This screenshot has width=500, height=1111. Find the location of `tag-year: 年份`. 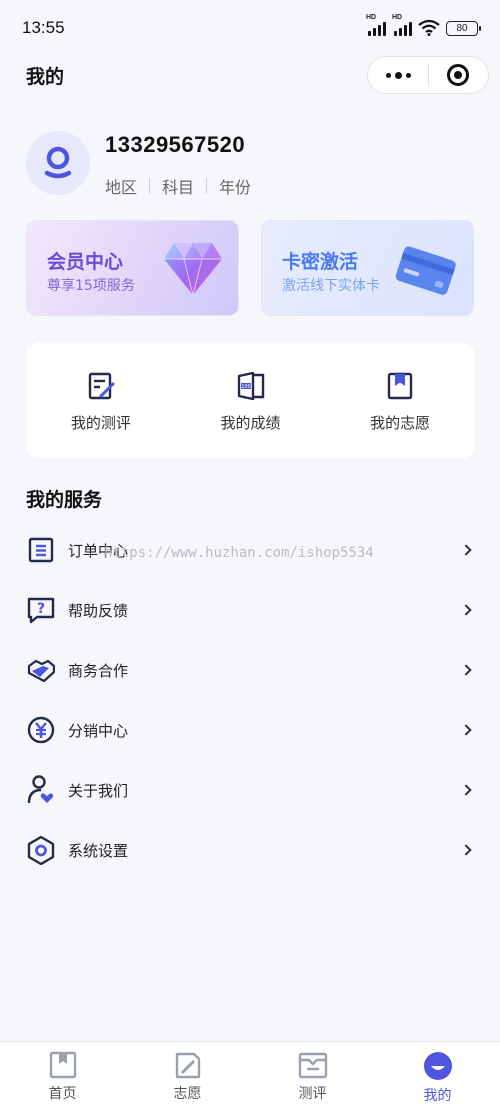

tag-year: 年份 is located at coordinates (235, 186).